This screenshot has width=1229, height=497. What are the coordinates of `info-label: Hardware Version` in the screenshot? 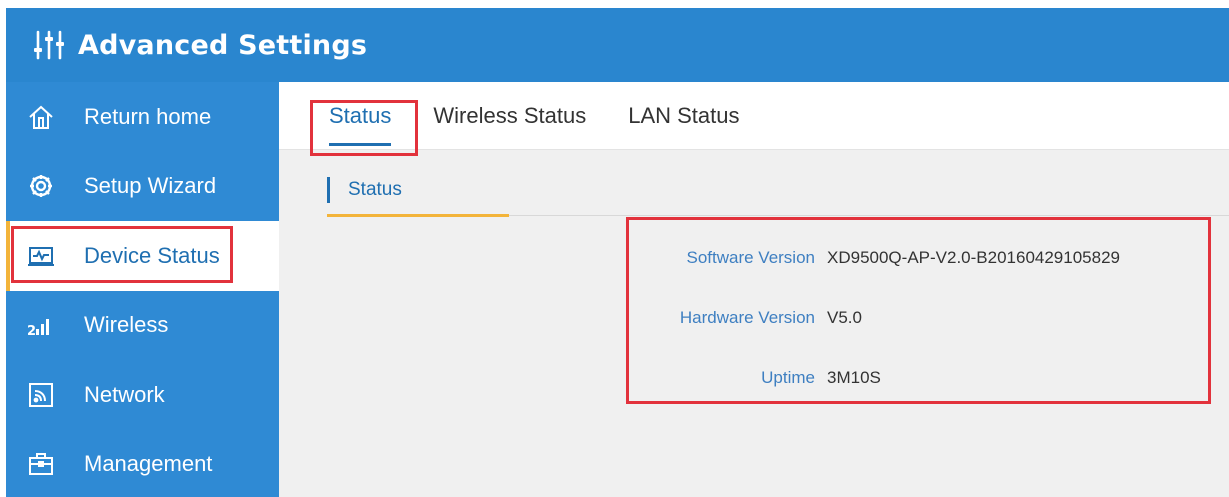 It's located at (747, 317).